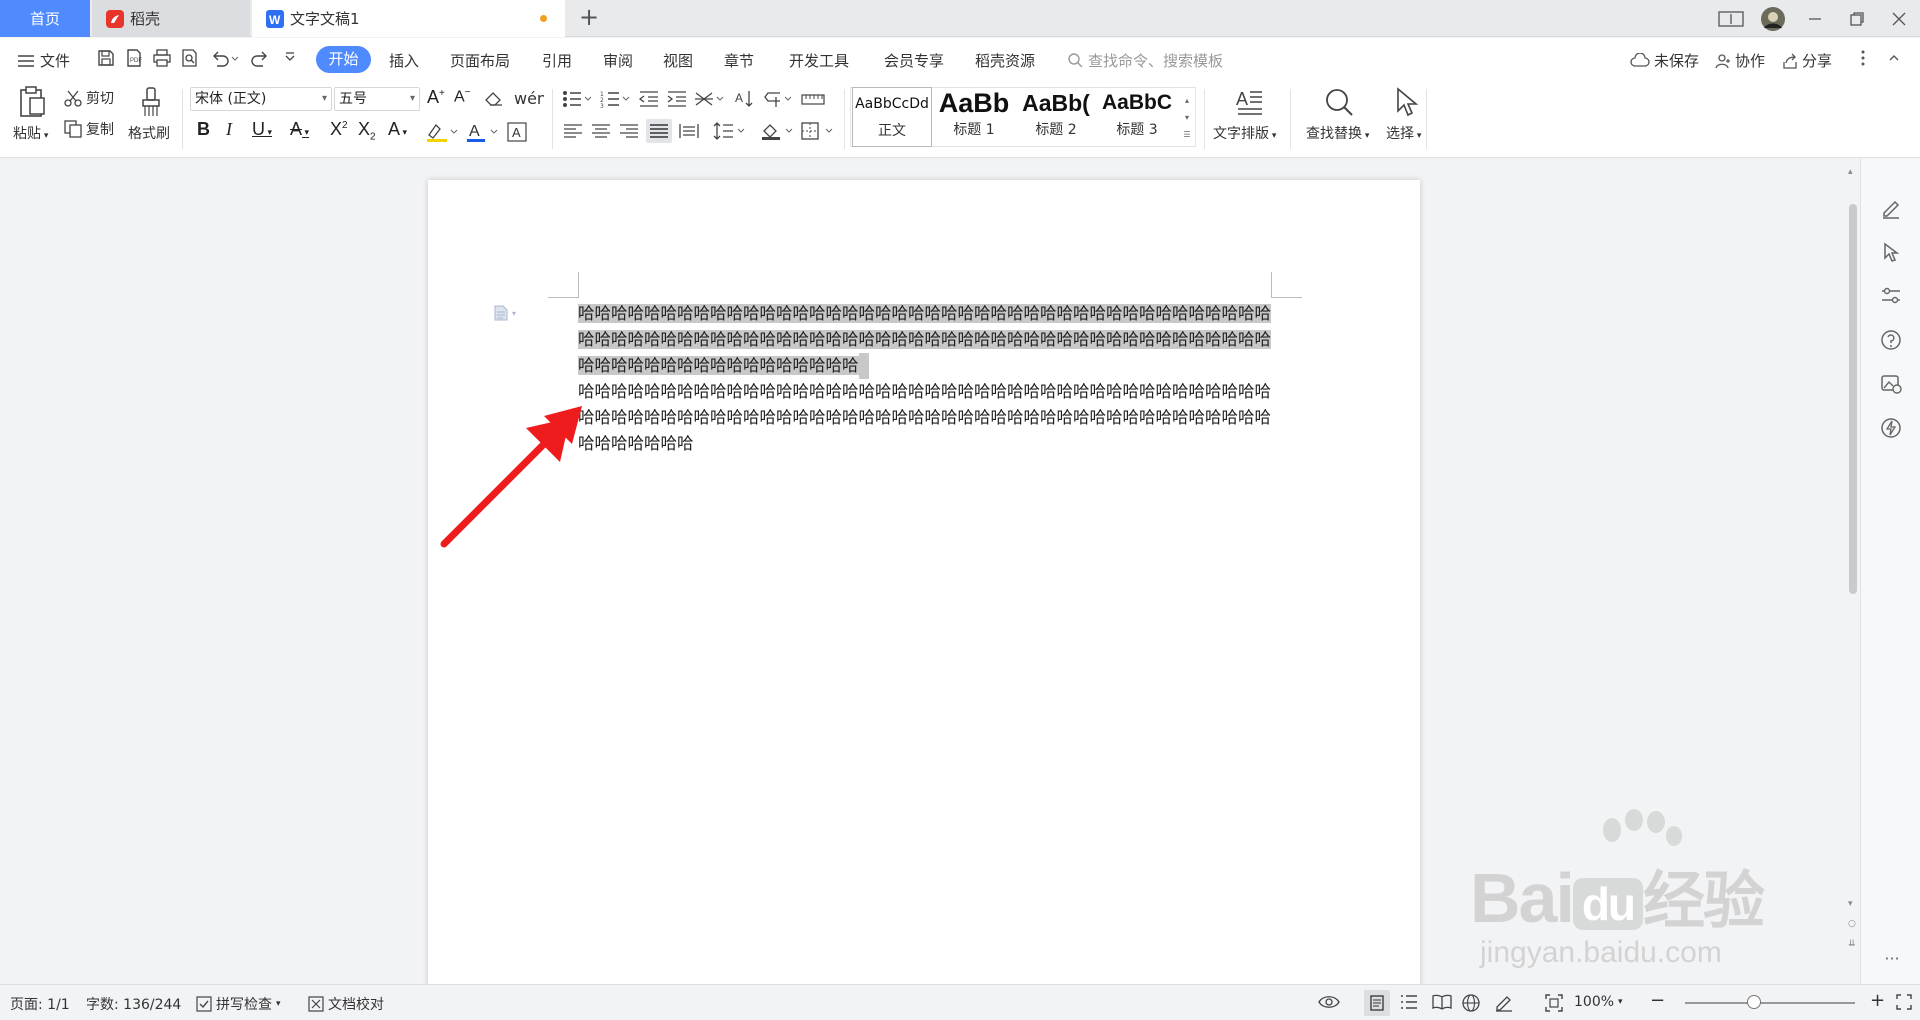 The height and width of the screenshot is (1020, 1920). What do you see at coordinates (1442, 1002) in the screenshot?
I see `reading-view-icon` at bounding box center [1442, 1002].